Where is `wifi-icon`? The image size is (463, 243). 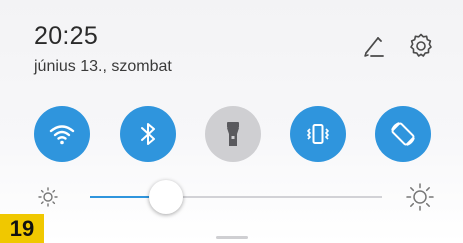
wifi-icon is located at coordinates (62, 135).